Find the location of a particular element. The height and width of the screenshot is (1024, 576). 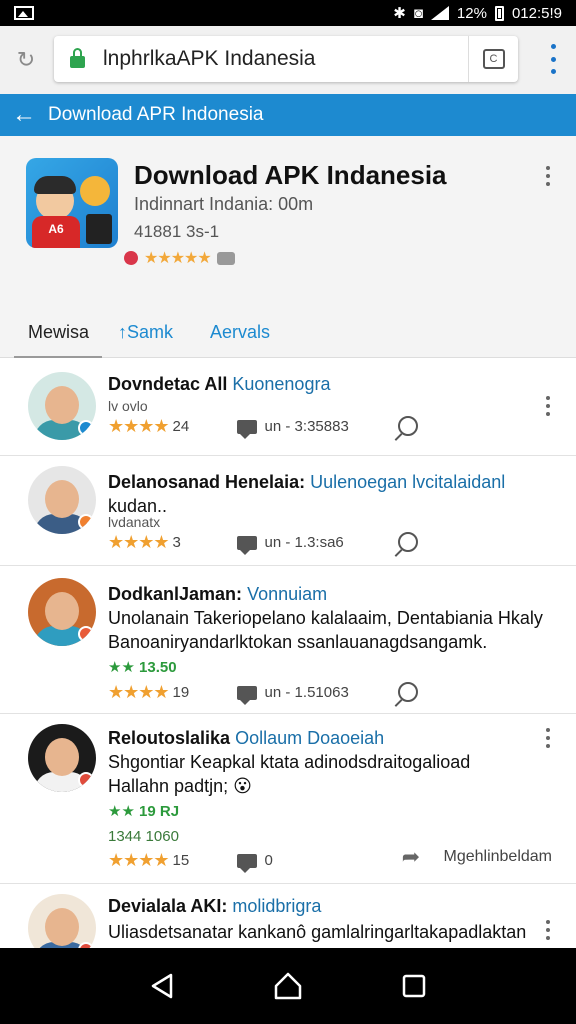

review-author-name: Delanosanad Henelaia: is located at coordinates (207, 482).